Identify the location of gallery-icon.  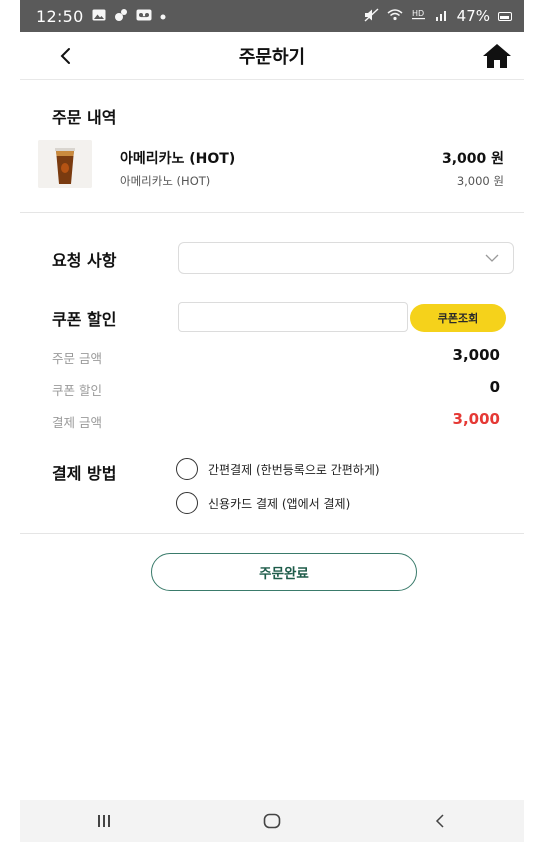
(99, 16).